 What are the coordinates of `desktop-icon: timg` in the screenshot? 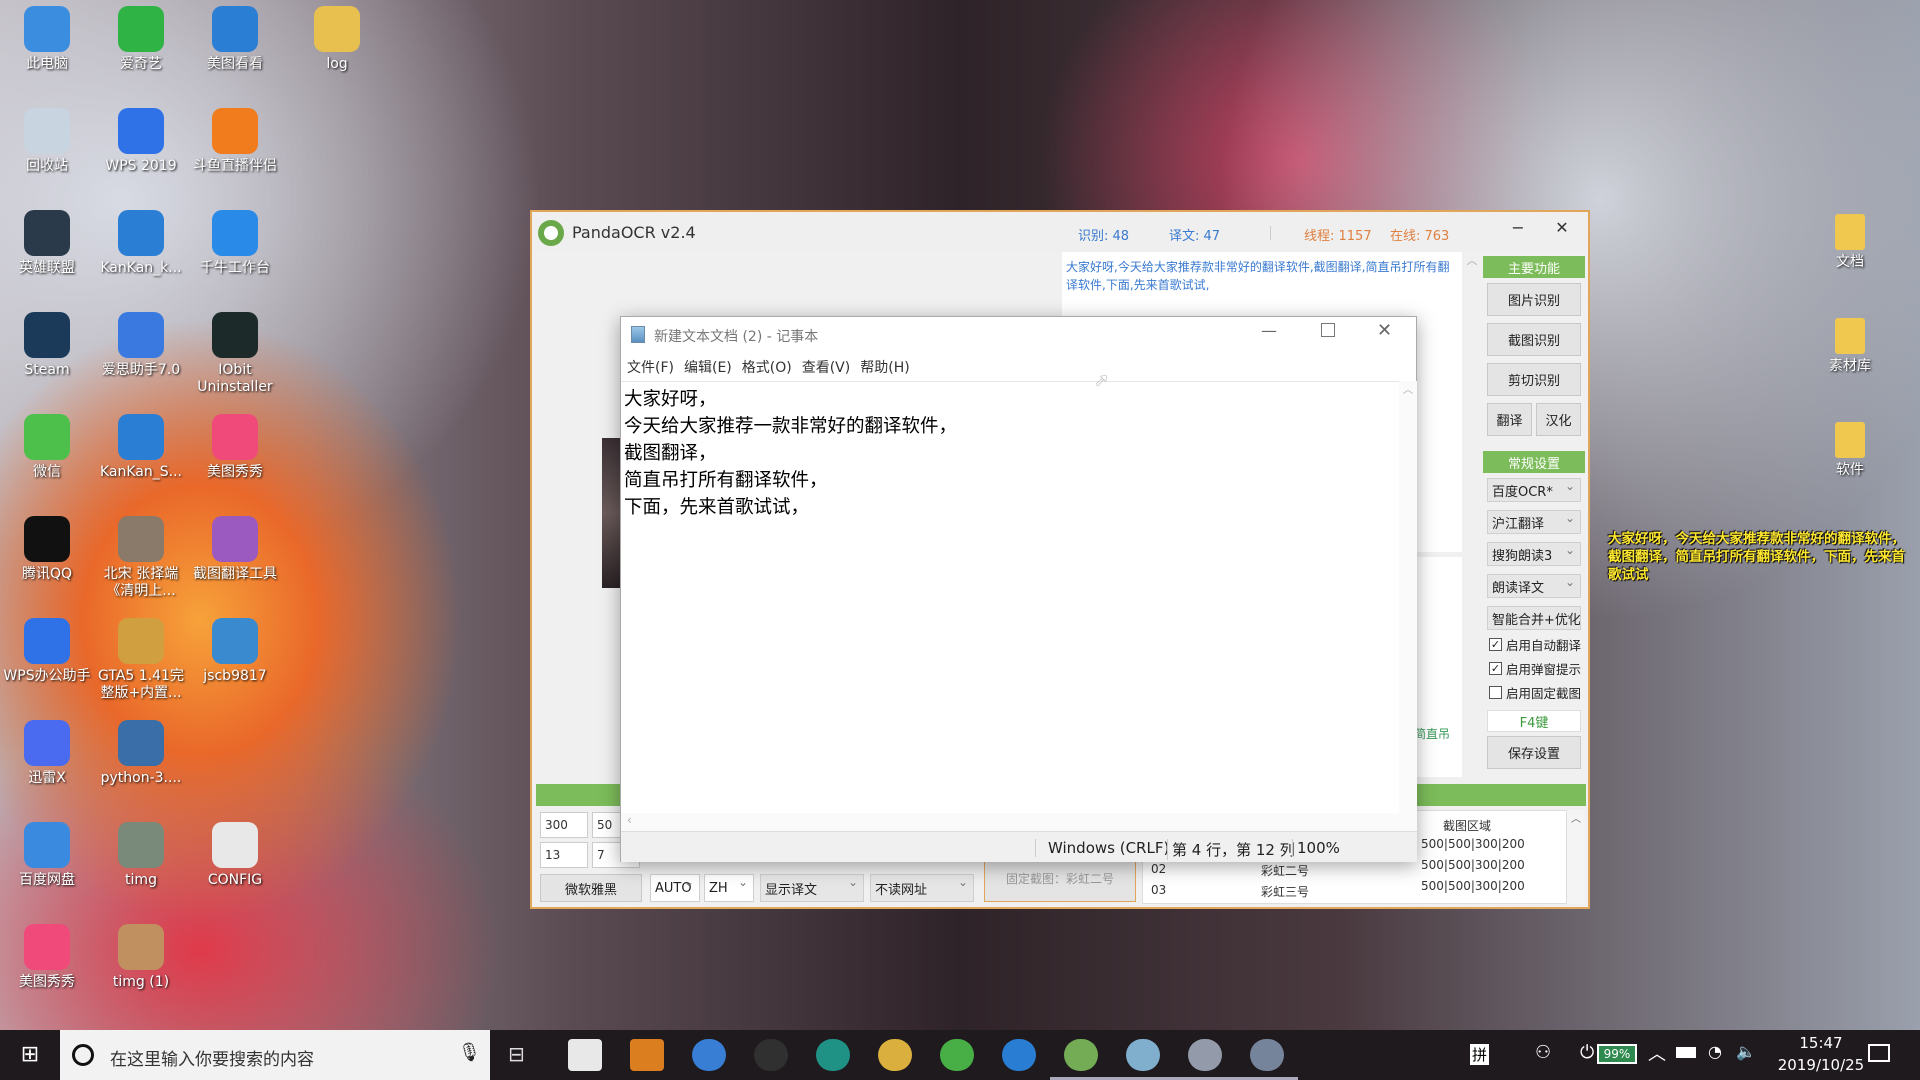 It's located at (141, 852).